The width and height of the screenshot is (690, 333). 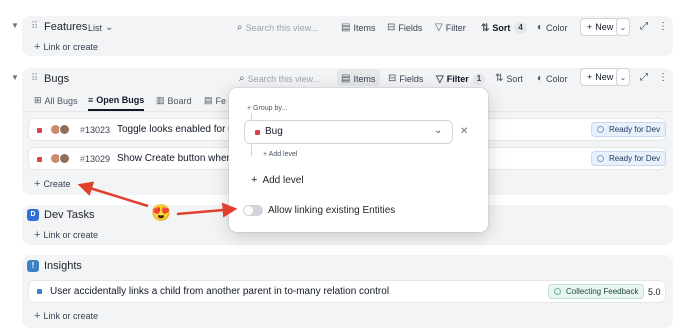 I want to click on arrow-to-create, so click(x=113, y=194).